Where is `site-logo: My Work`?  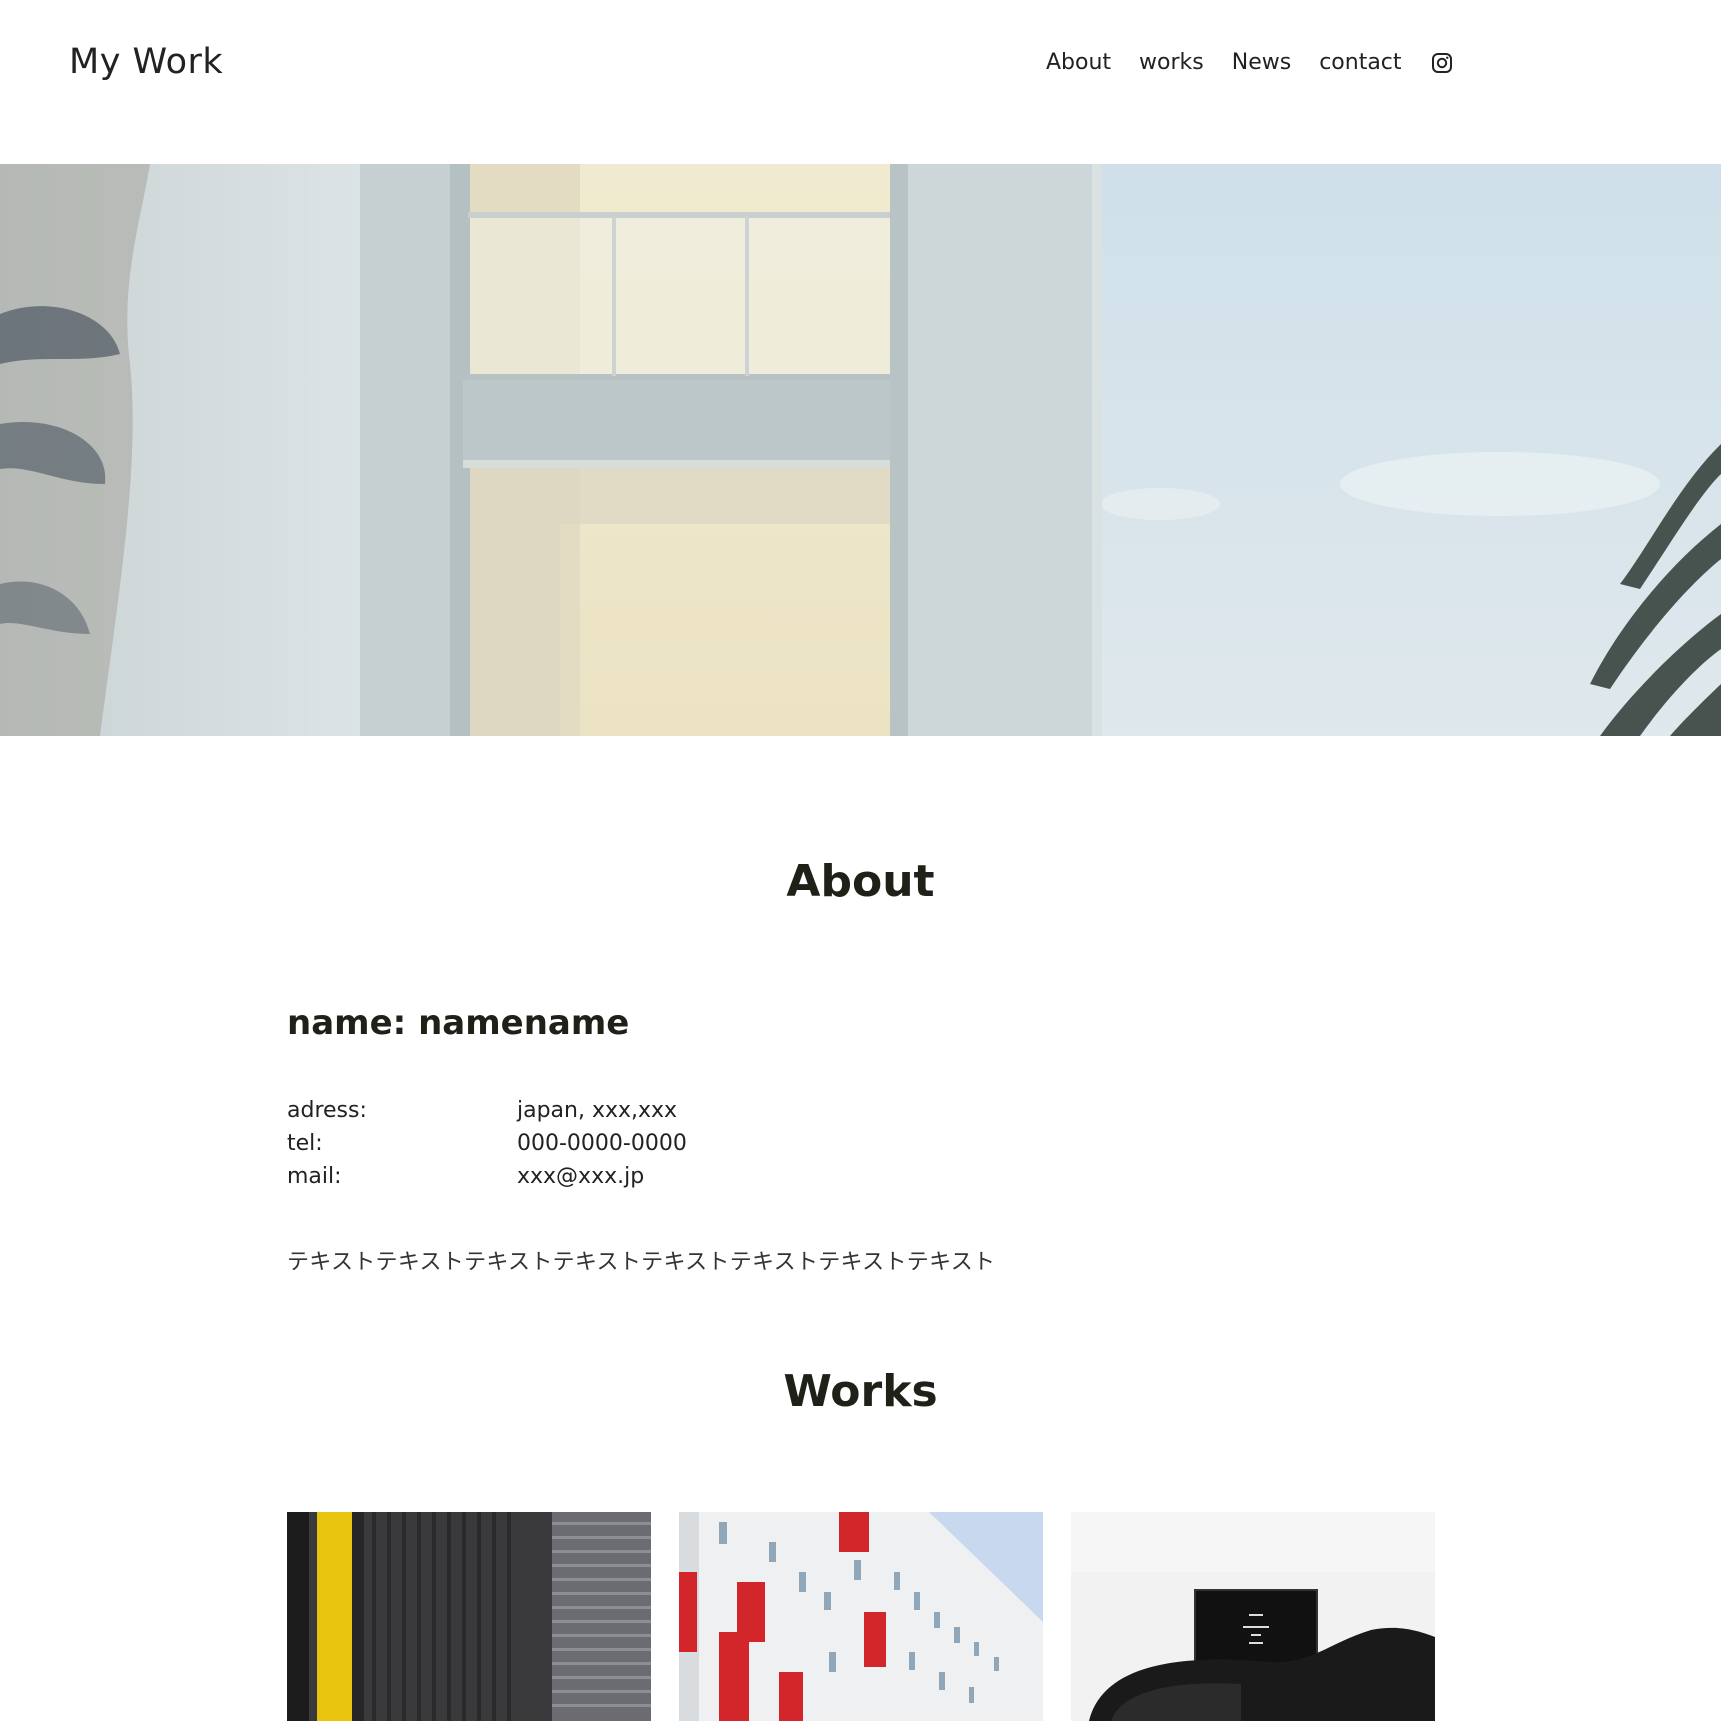 site-logo: My Work is located at coordinates (146, 62).